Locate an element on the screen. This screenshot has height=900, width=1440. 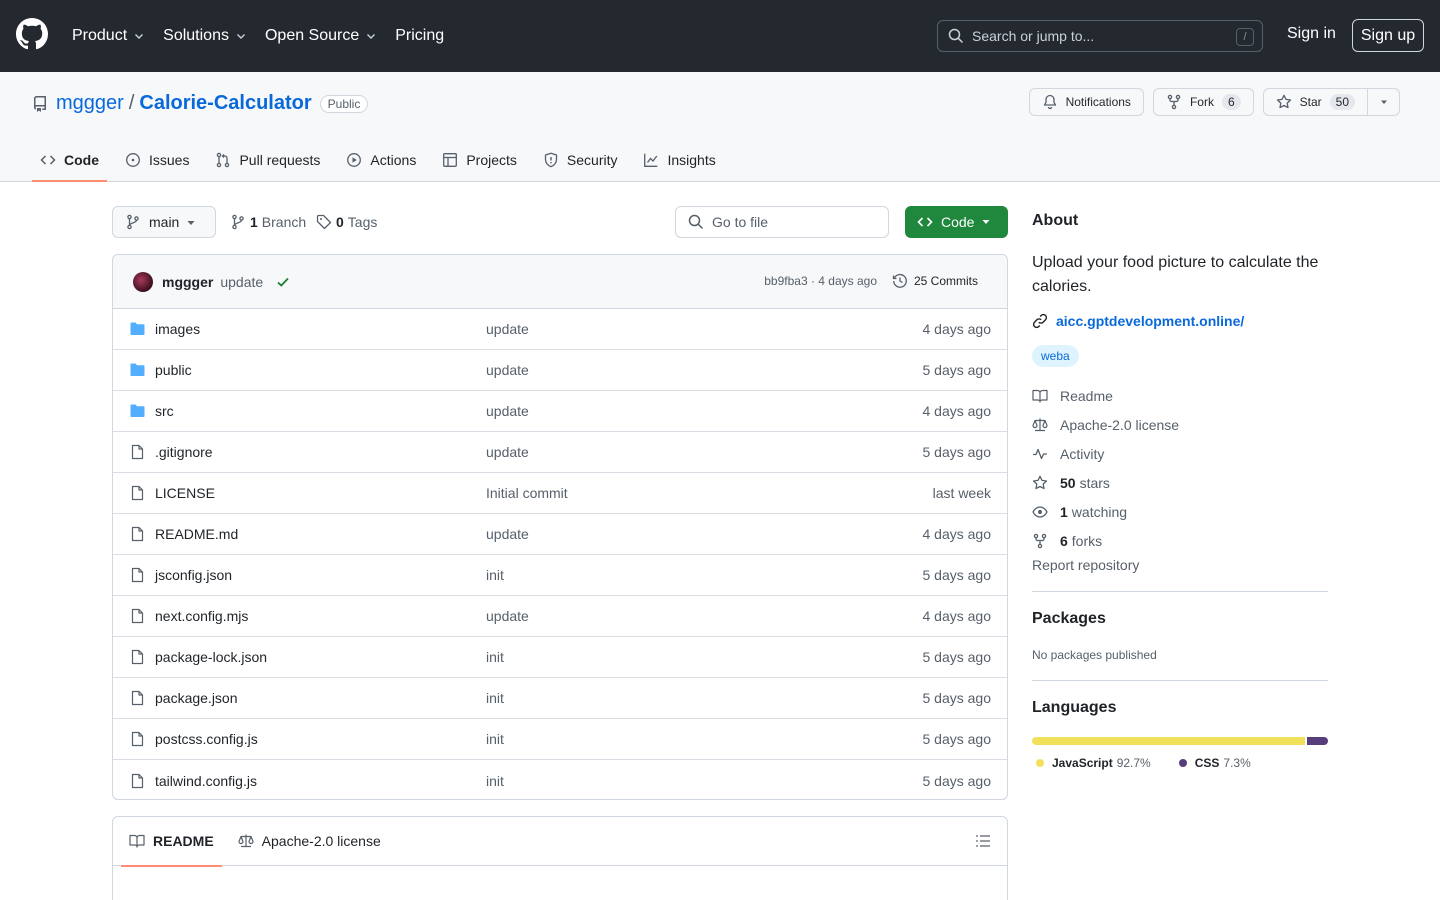
file-name: tailwind.config.js is located at coordinates (206, 781).